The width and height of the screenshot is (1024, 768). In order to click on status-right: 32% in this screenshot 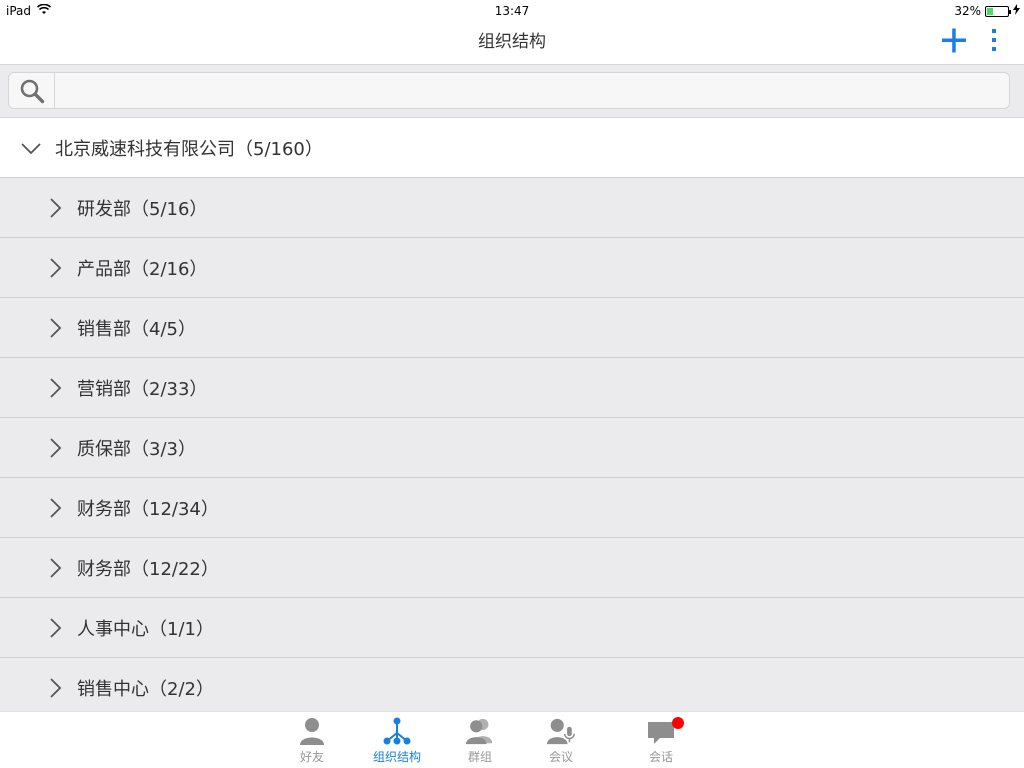, I will do `click(987, 11)`.